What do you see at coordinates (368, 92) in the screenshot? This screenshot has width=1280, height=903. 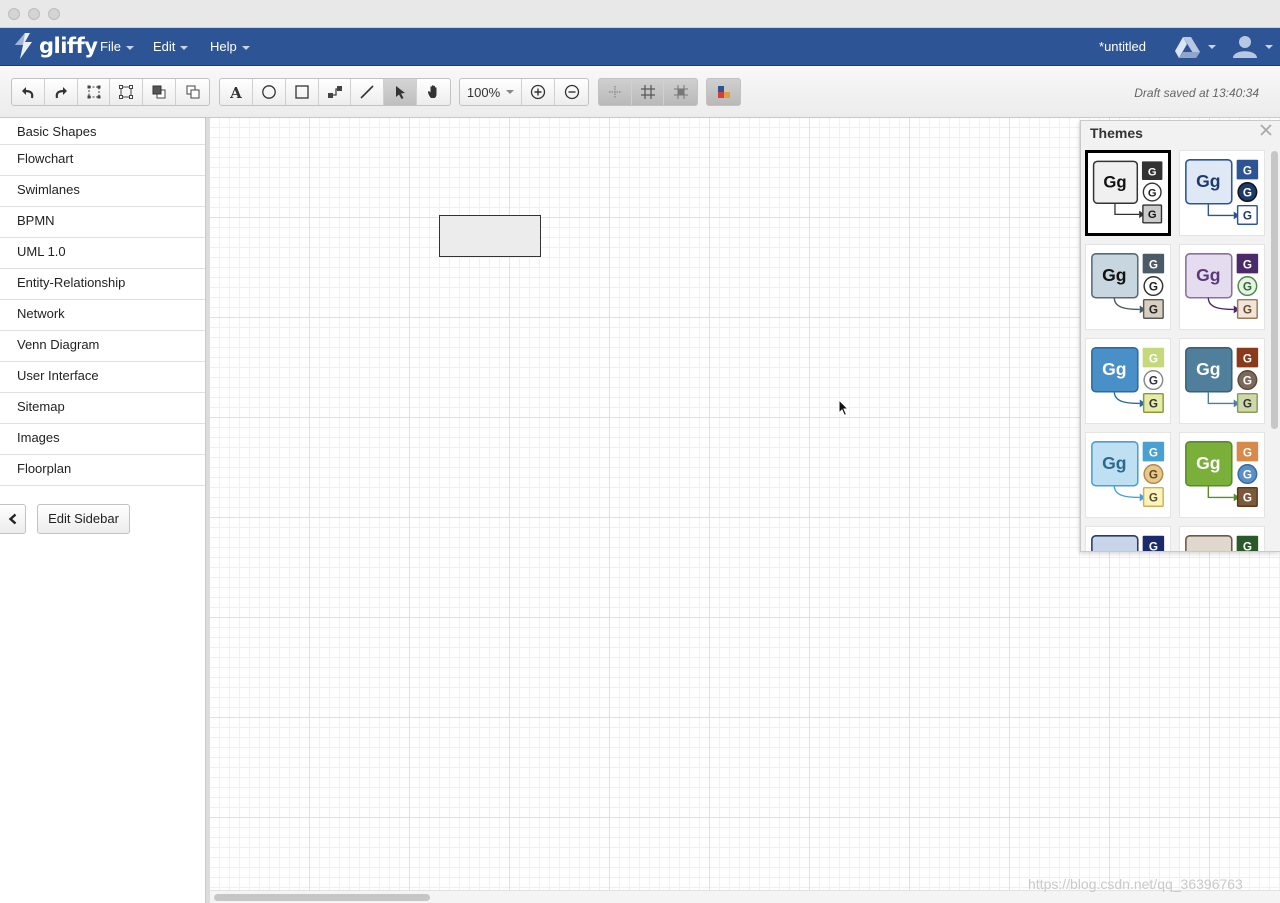 I see `line-tool-button` at bounding box center [368, 92].